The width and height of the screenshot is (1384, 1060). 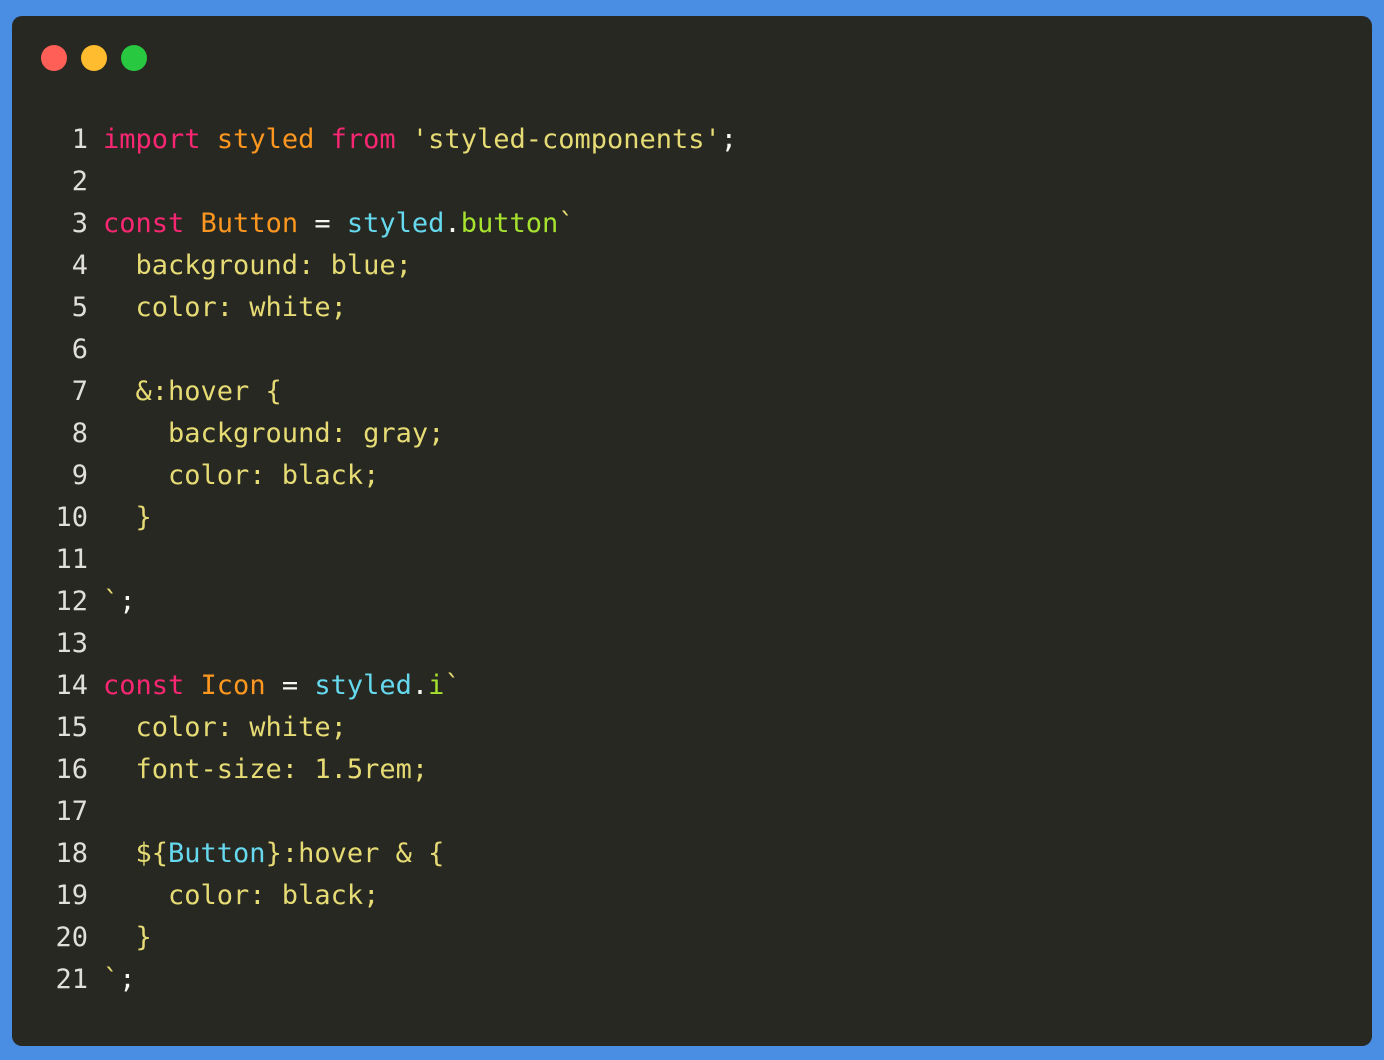 What do you see at coordinates (274, 433) in the screenshot?
I see `code-token: background: gray;` at bounding box center [274, 433].